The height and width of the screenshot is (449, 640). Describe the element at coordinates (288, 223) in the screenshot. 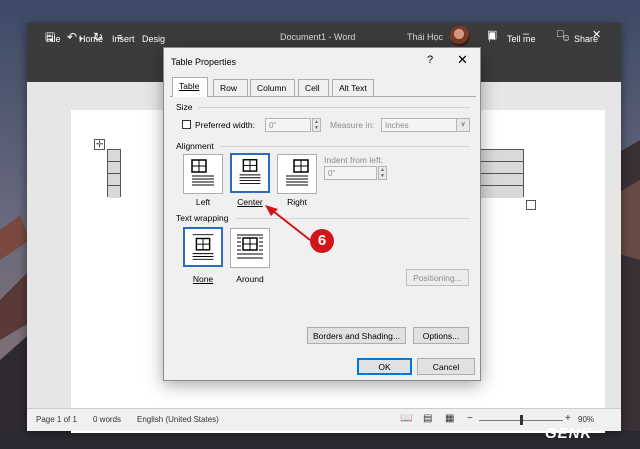

I see `annotation-arrow` at that location.